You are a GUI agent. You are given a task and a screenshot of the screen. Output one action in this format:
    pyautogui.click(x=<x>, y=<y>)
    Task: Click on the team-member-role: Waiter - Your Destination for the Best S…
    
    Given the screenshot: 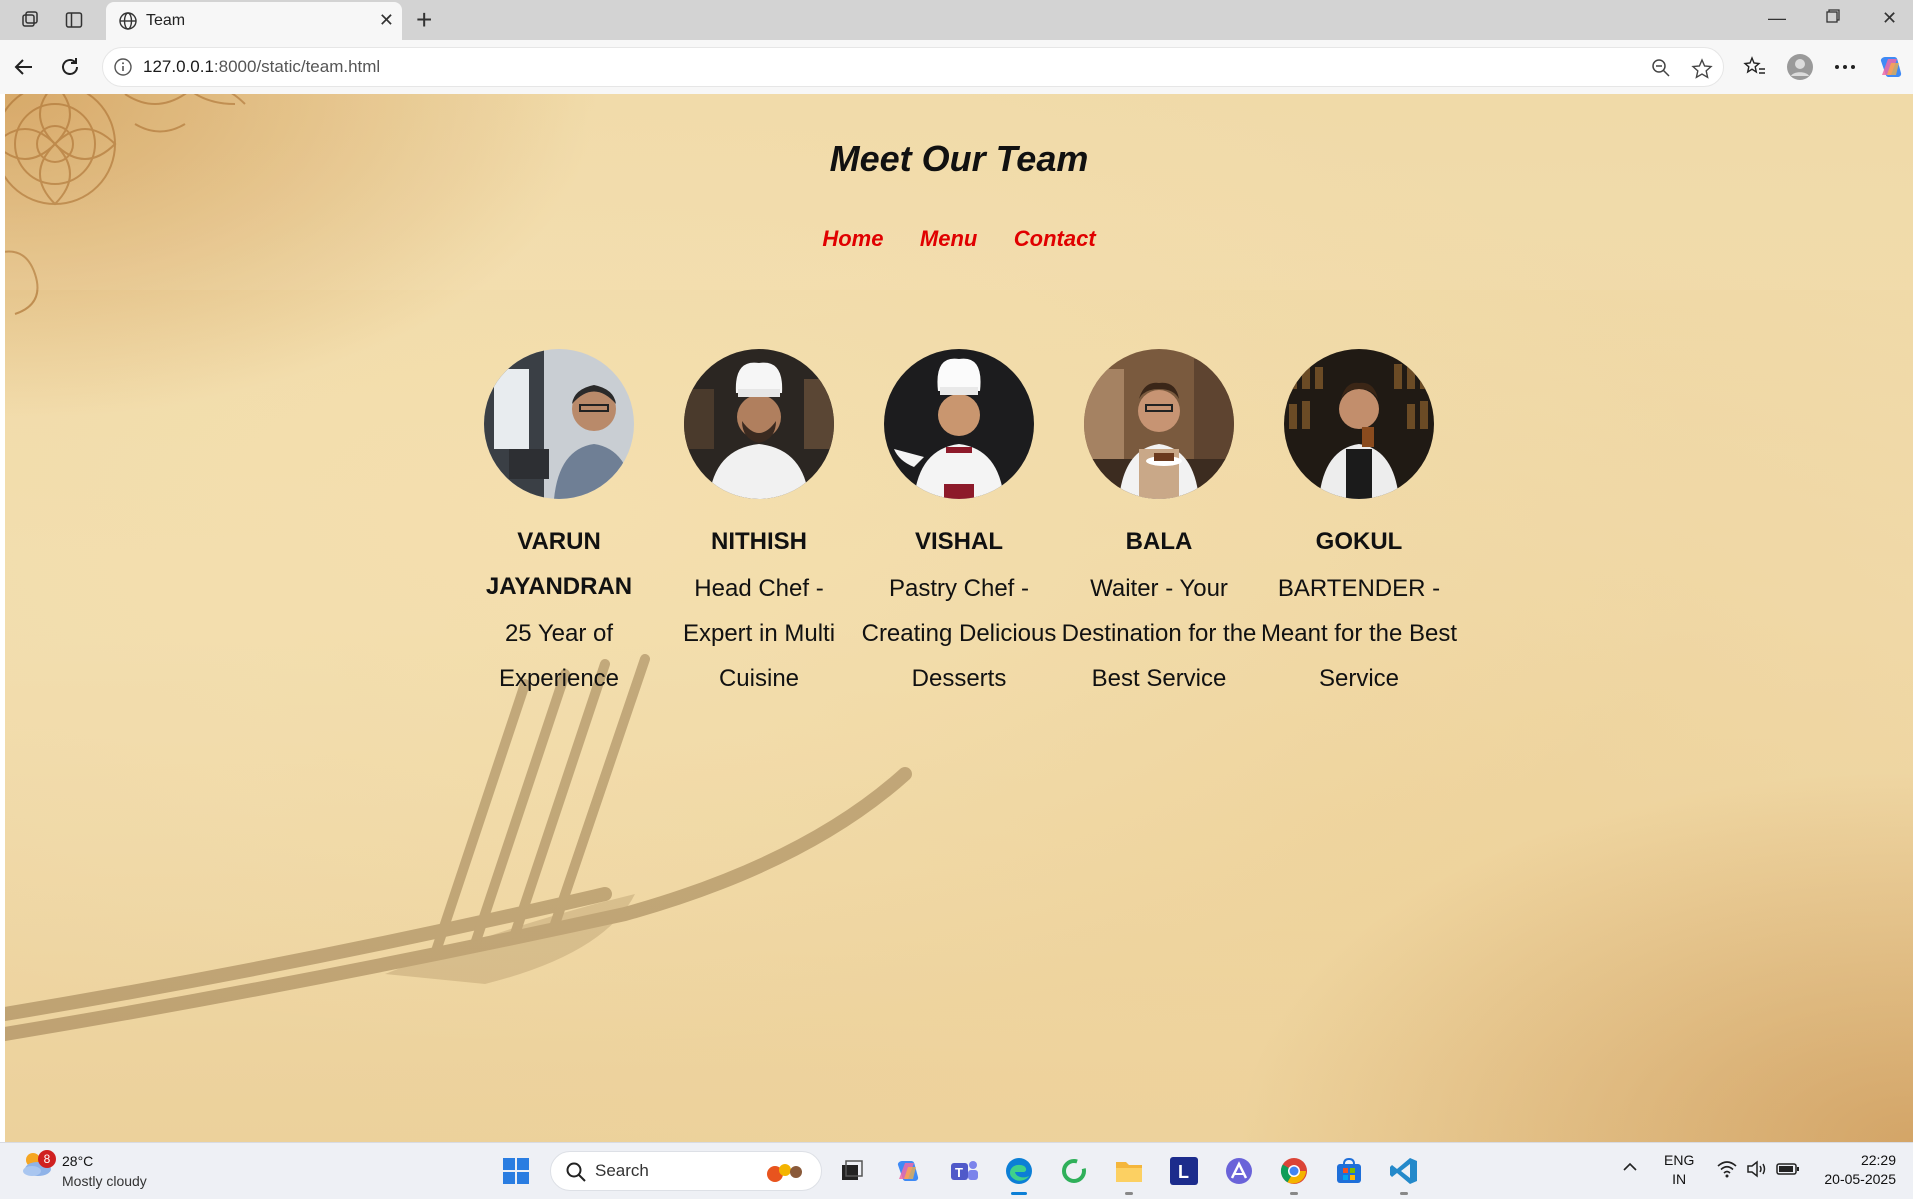 What is the action you would take?
    pyautogui.click(x=1159, y=633)
    